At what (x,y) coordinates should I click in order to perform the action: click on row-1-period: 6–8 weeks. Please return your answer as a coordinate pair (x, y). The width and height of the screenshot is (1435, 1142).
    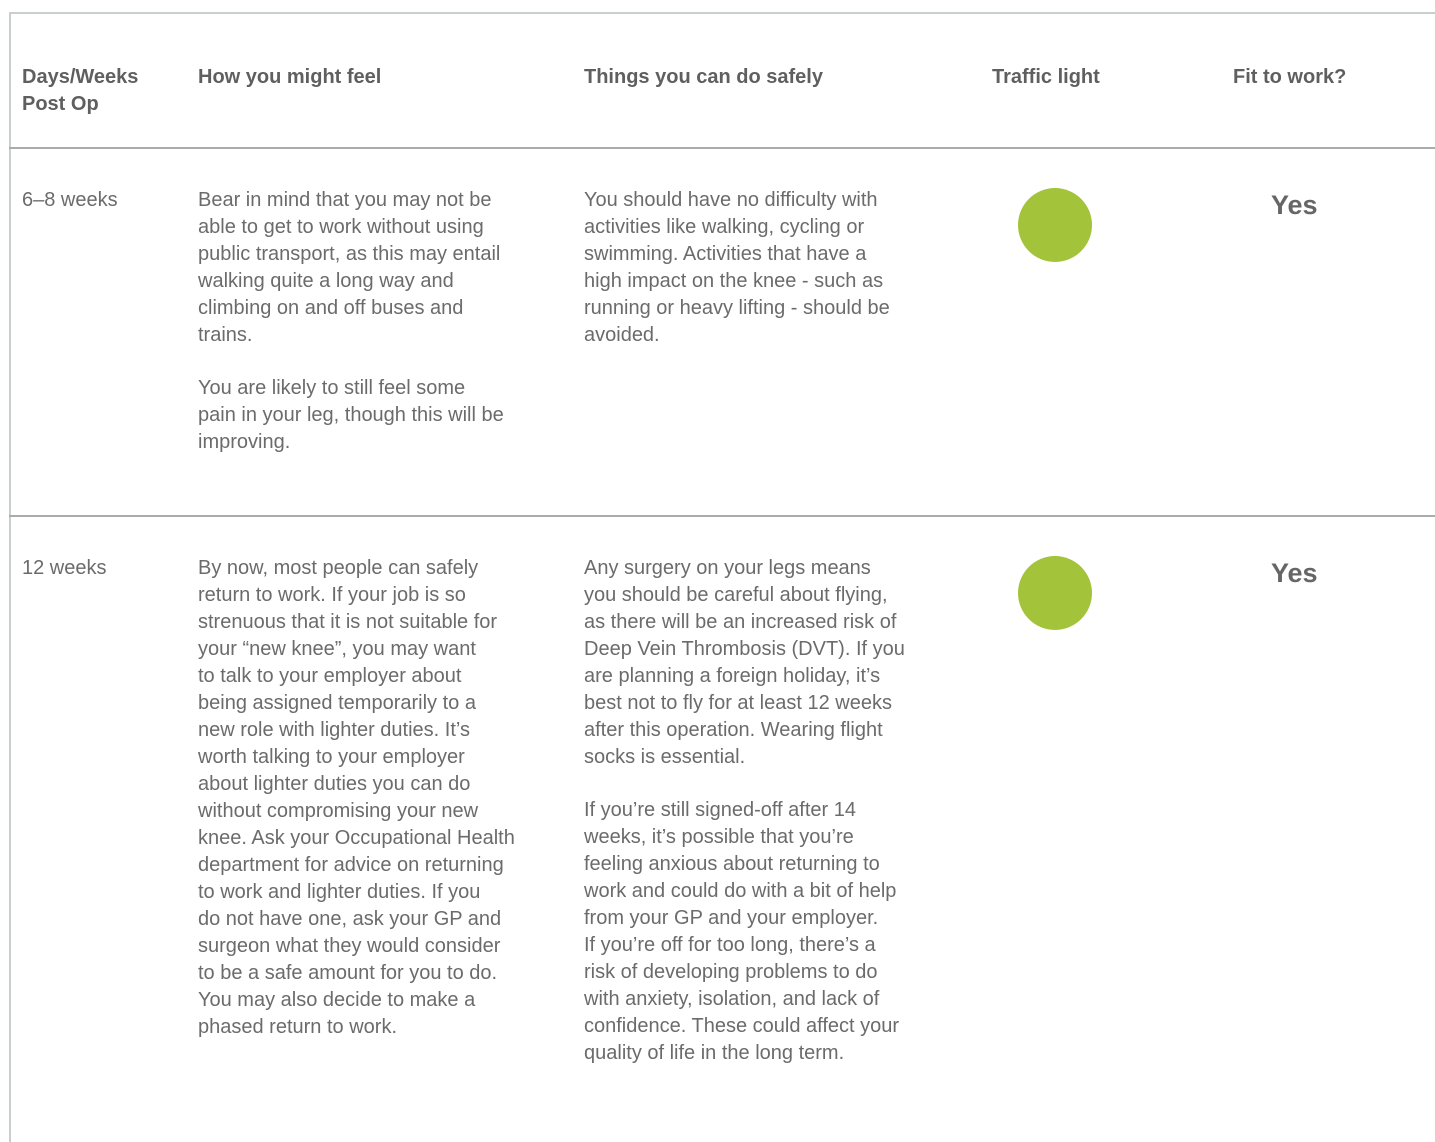
    Looking at the image, I should click on (70, 200).